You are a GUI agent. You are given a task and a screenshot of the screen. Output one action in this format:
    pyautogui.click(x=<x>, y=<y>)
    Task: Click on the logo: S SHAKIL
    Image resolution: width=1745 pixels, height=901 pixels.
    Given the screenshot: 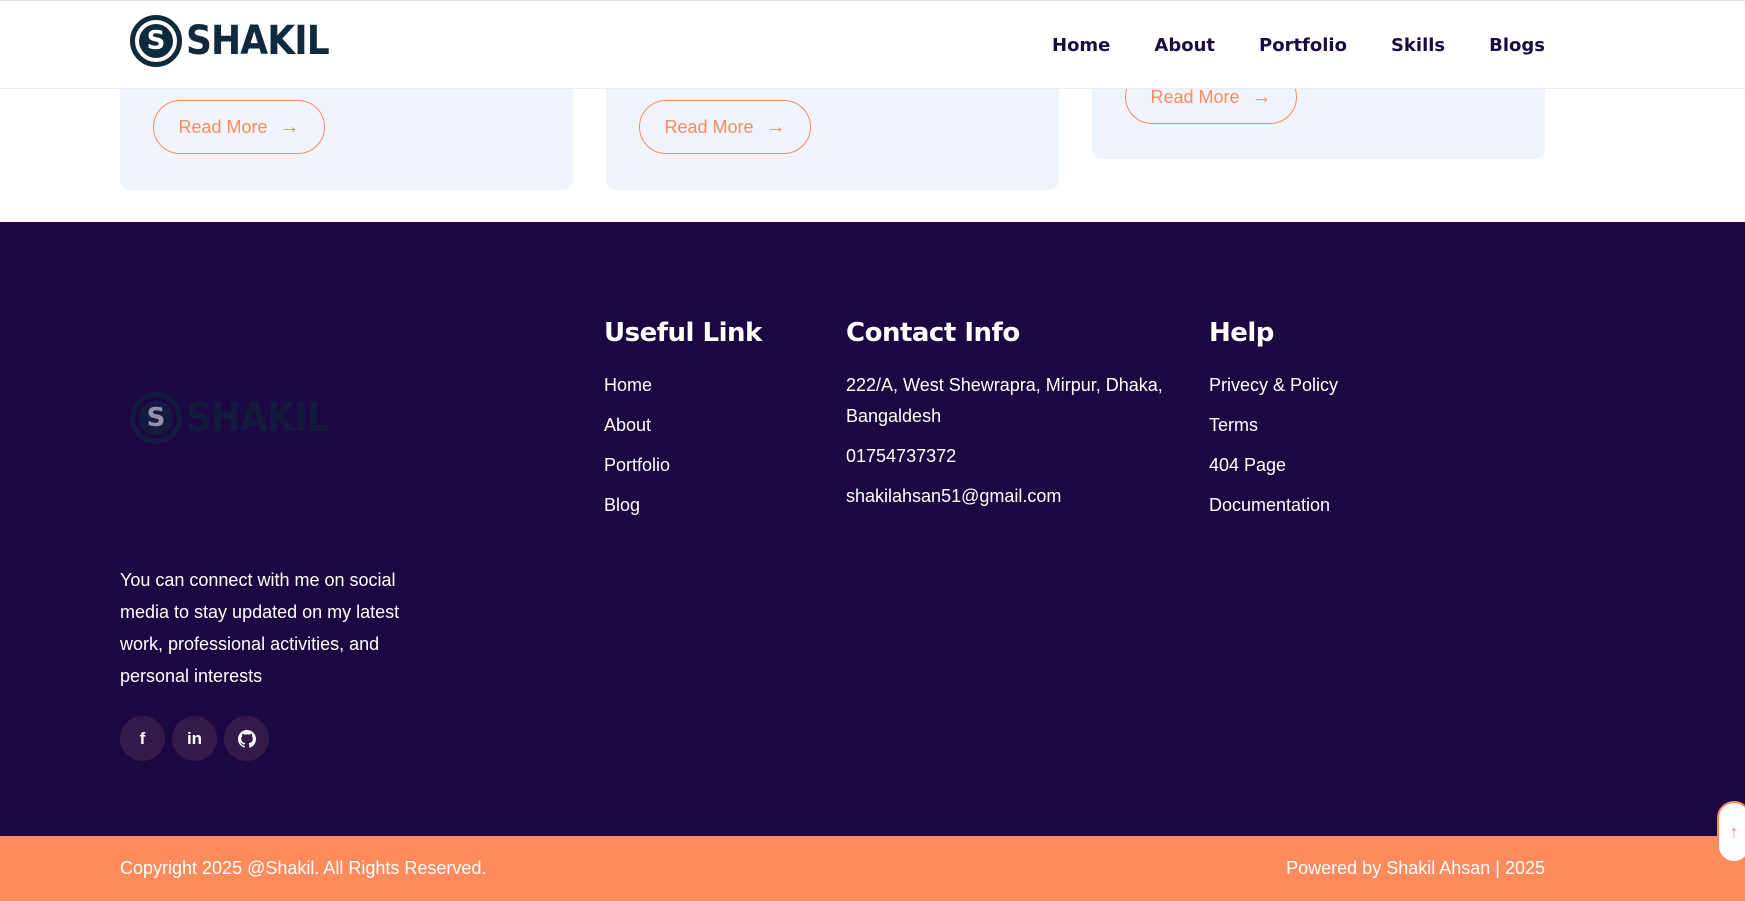 What is the action you would take?
    pyautogui.click(x=237, y=41)
    